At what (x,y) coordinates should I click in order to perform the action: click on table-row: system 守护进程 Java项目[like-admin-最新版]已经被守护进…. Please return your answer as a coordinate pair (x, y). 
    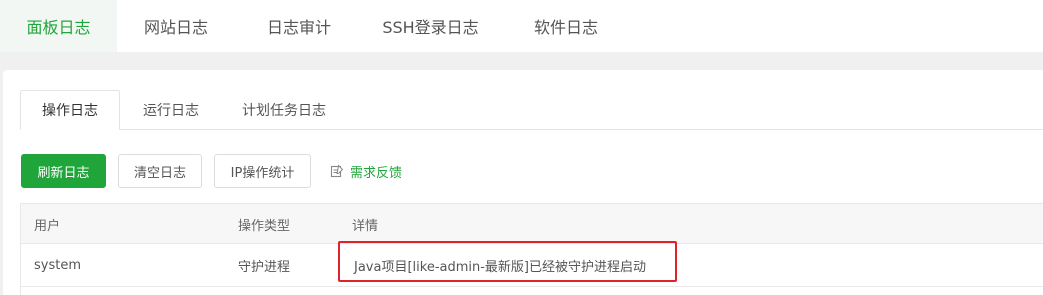
    Looking at the image, I should click on (532, 265).